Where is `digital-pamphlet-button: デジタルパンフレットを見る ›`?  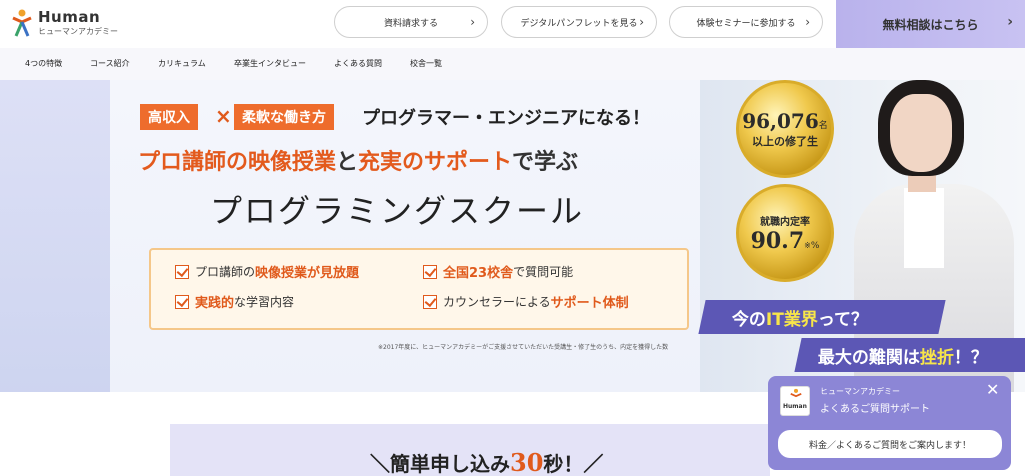
digital-pamphlet-button: デジタルパンフレットを見る › is located at coordinates (579, 22).